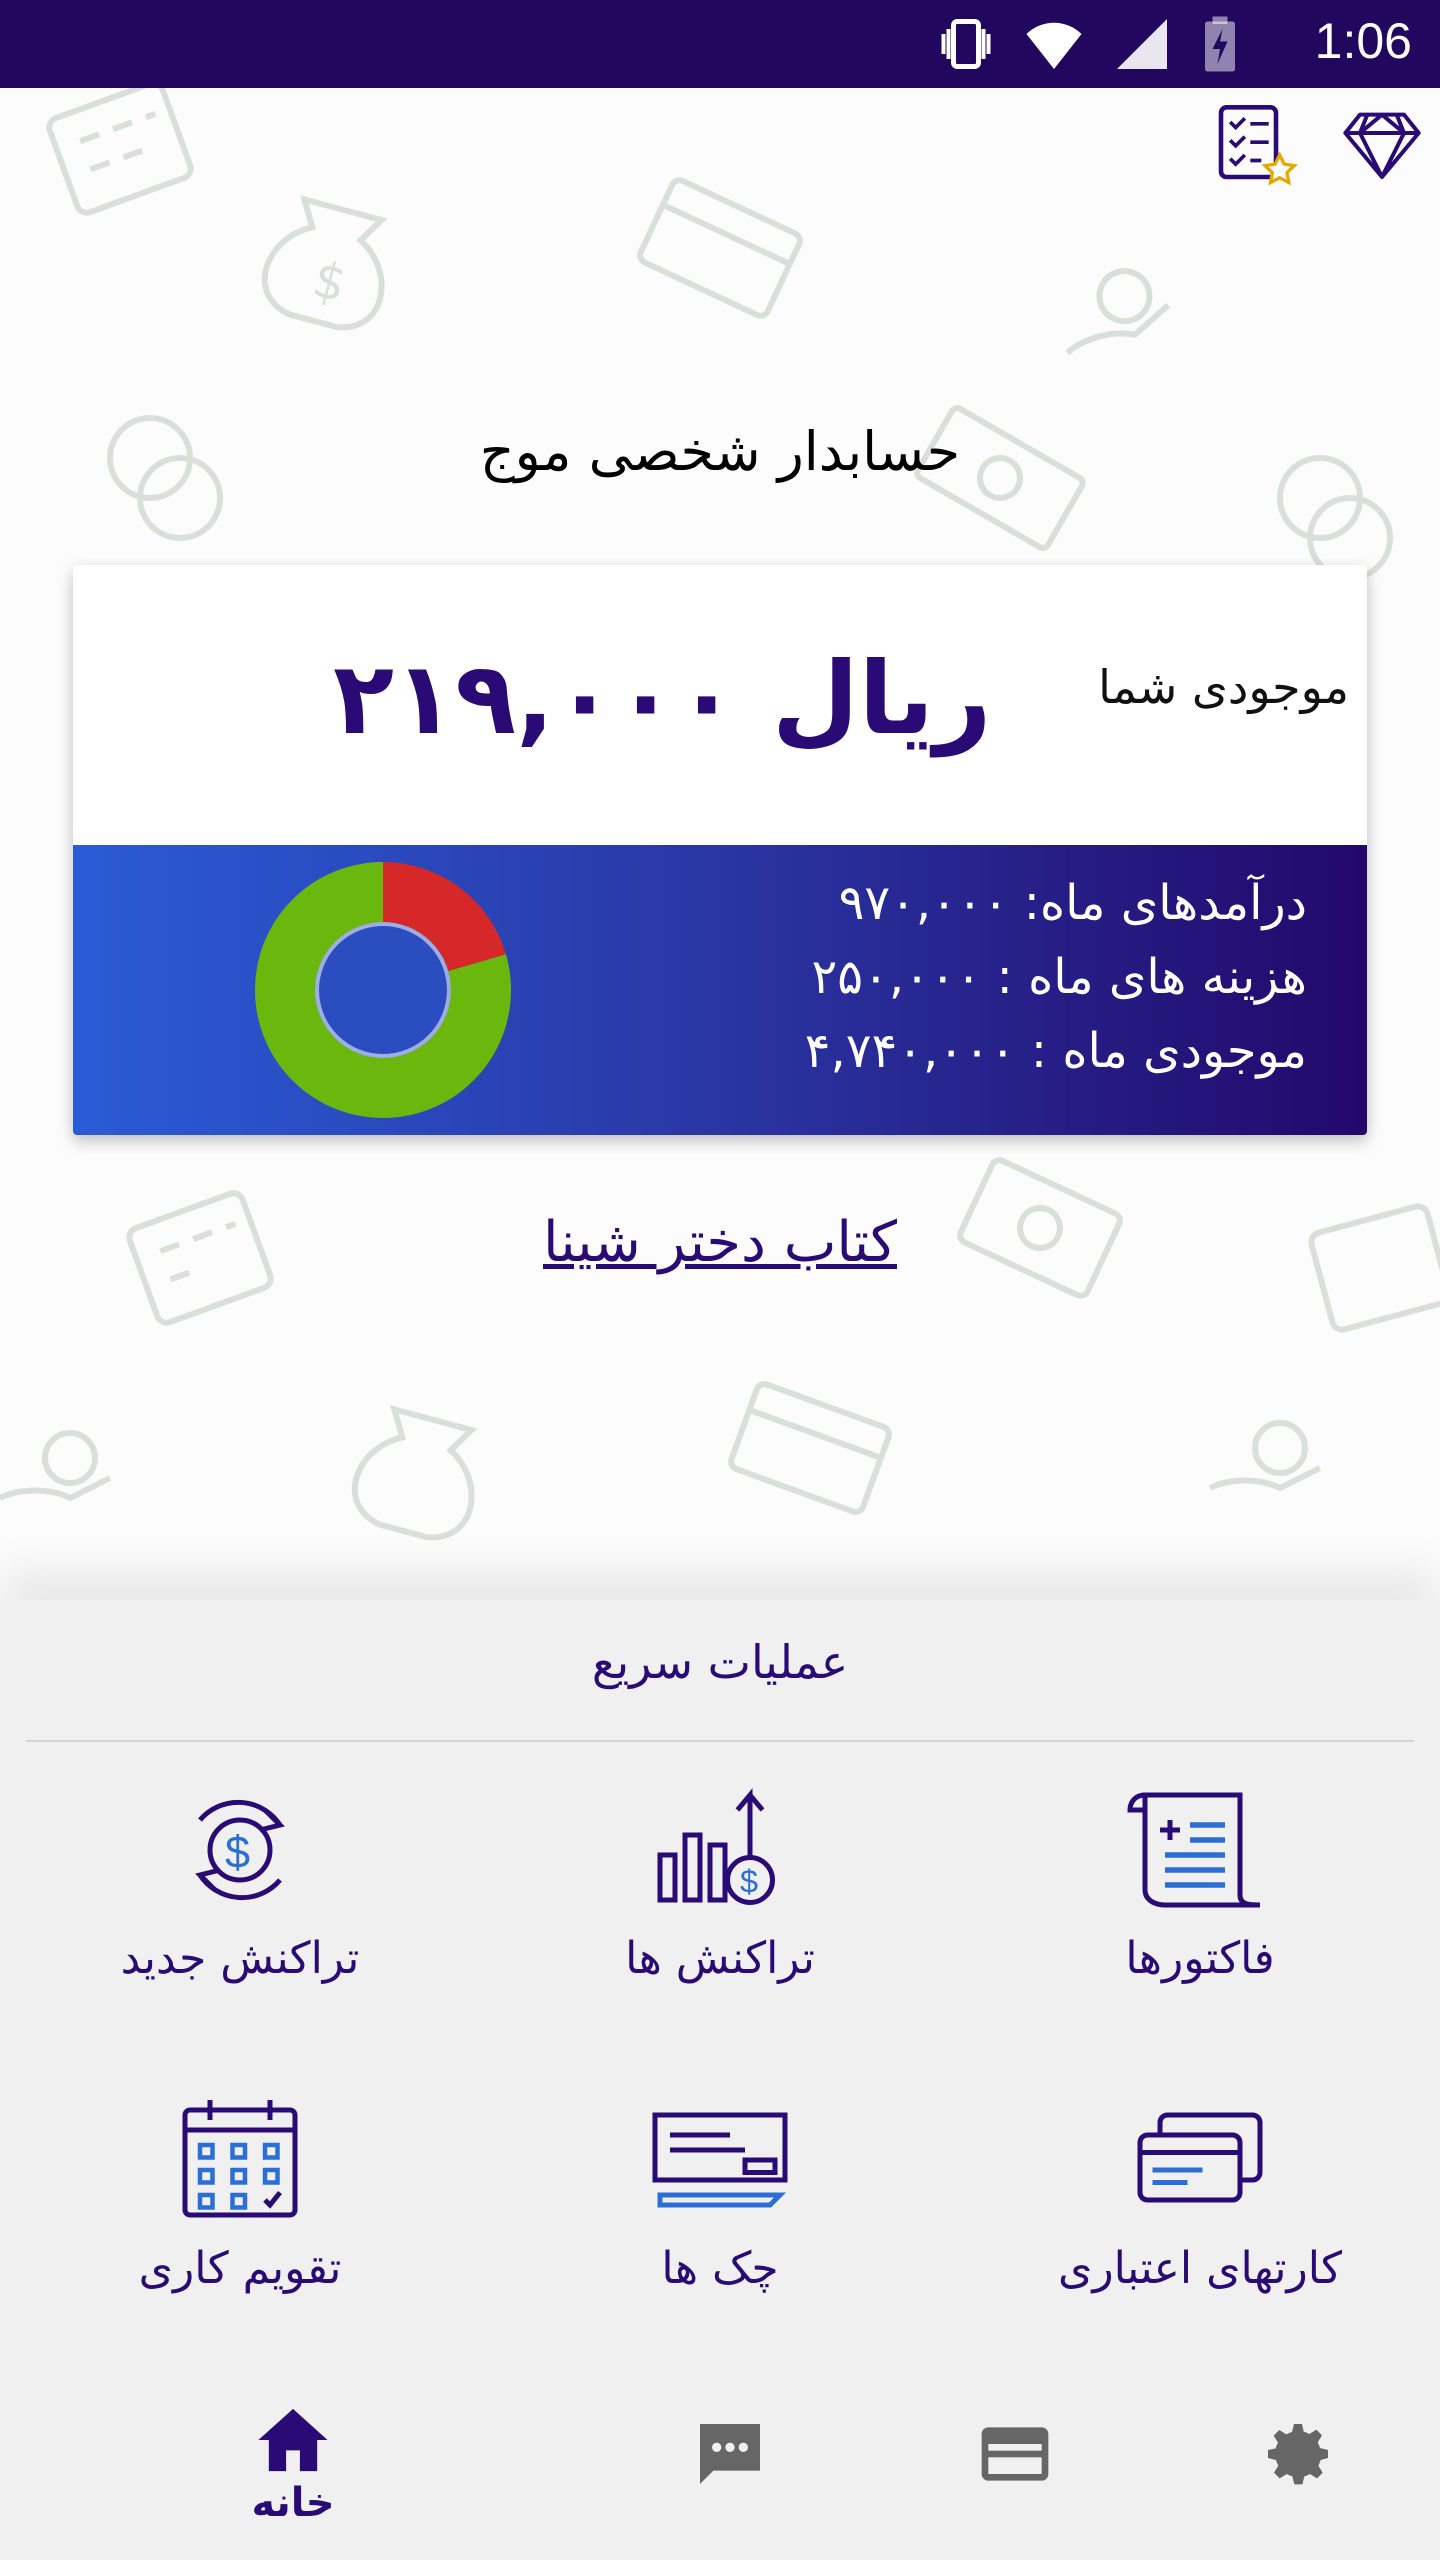 This screenshot has height=2560, width=1440. Describe the element at coordinates (720, 1662) in the screenshot. I see `quick-actions-title: عملیات سریع` at that location.